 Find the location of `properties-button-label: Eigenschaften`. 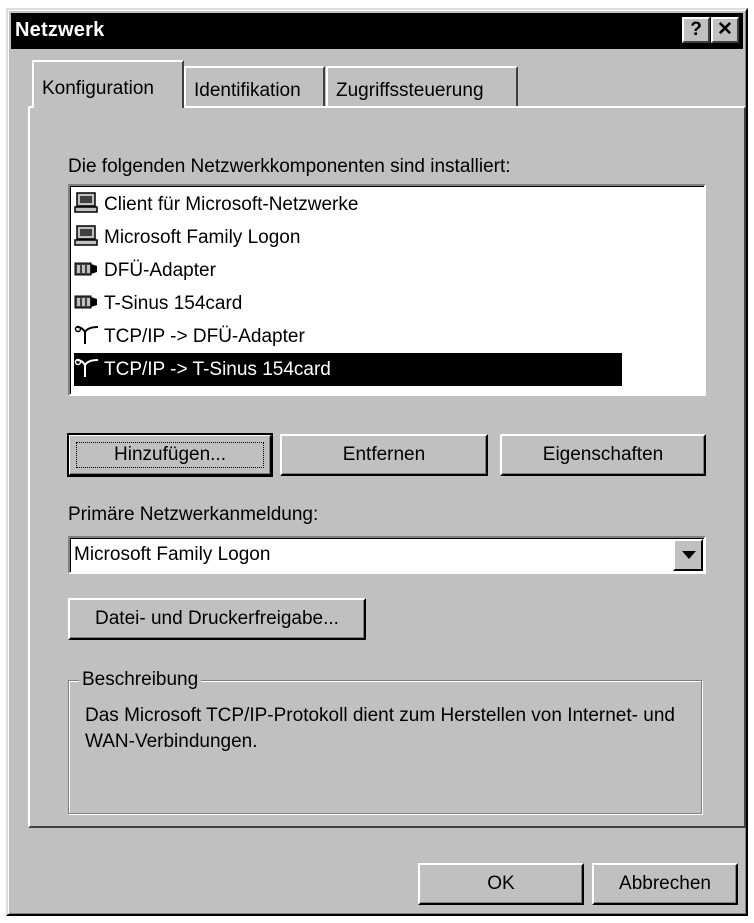

properties-button-label: Eigenschaften is located at coordinates (603, 454).